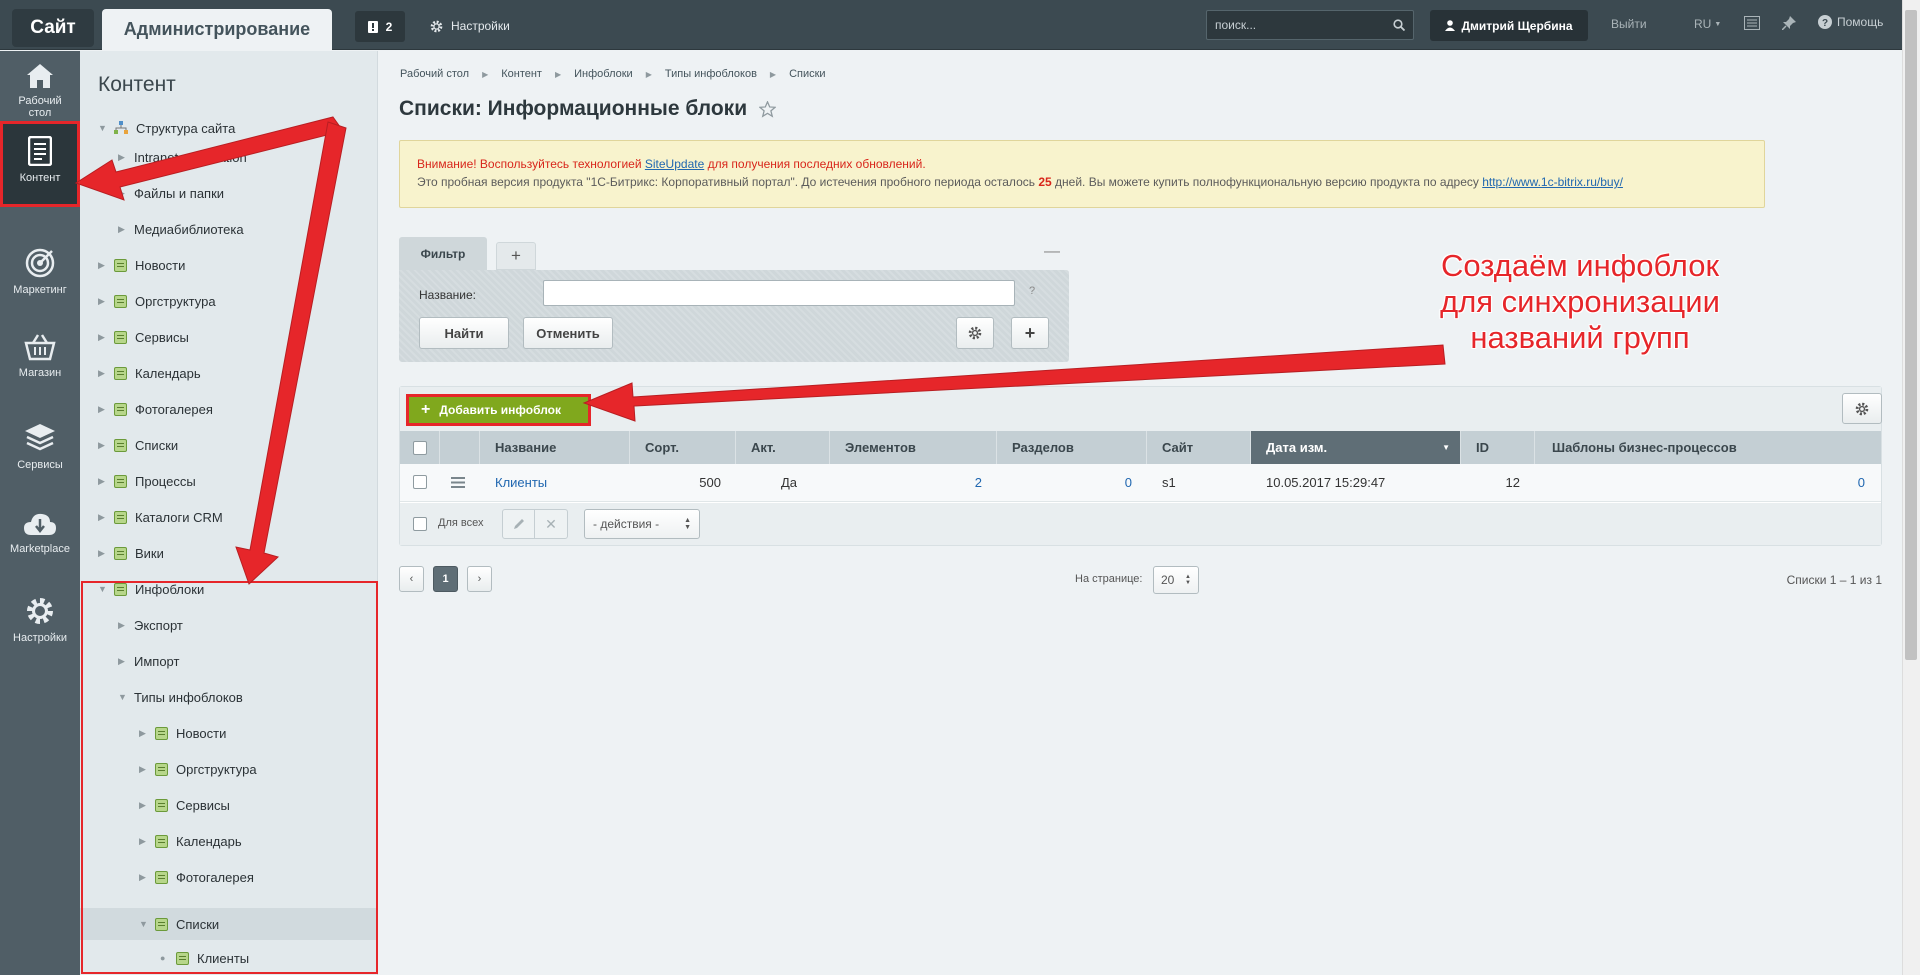  I want to click on minimize-icon: —, so click(1052, 252).